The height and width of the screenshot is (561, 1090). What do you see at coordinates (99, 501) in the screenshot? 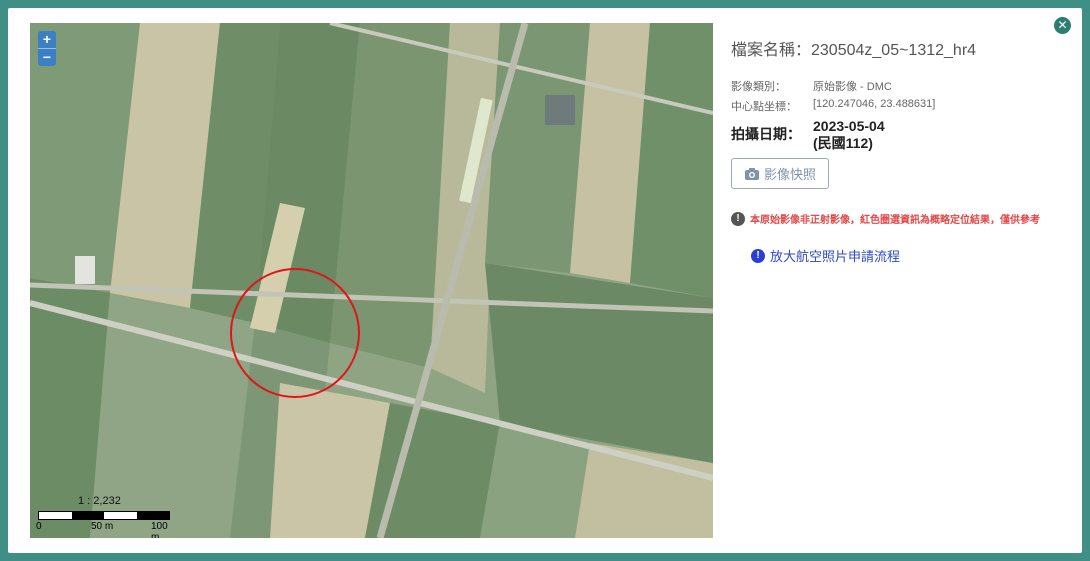
I see `scale-ratio: 1 : 2,232` at bounding box center [99, 501].